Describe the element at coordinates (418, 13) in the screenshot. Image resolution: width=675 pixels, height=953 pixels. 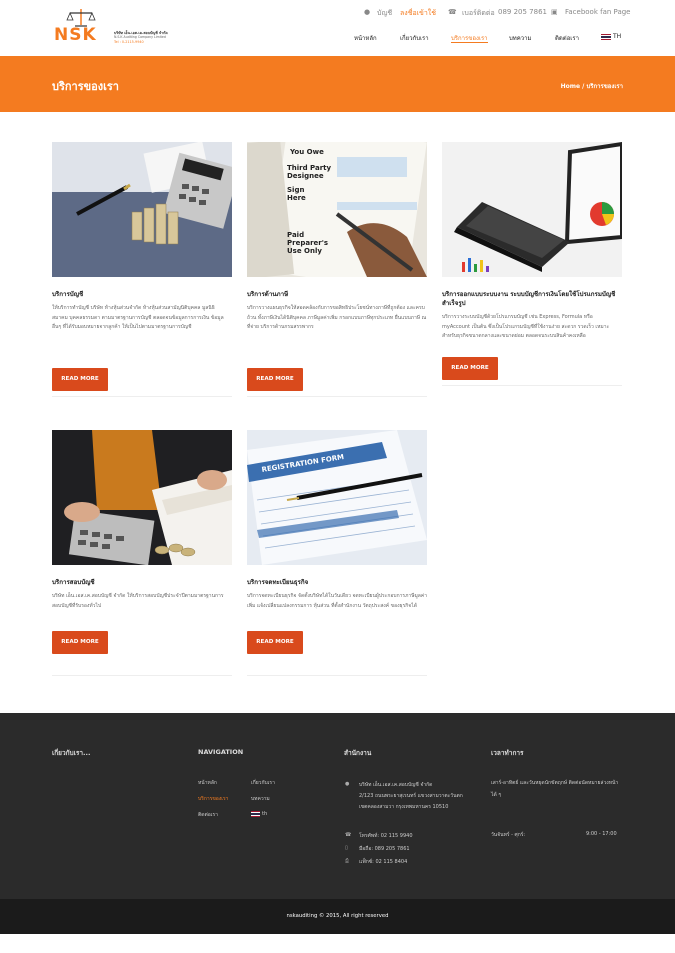
I see `login-link: ลงชื่อเข้าใช้` at that location.